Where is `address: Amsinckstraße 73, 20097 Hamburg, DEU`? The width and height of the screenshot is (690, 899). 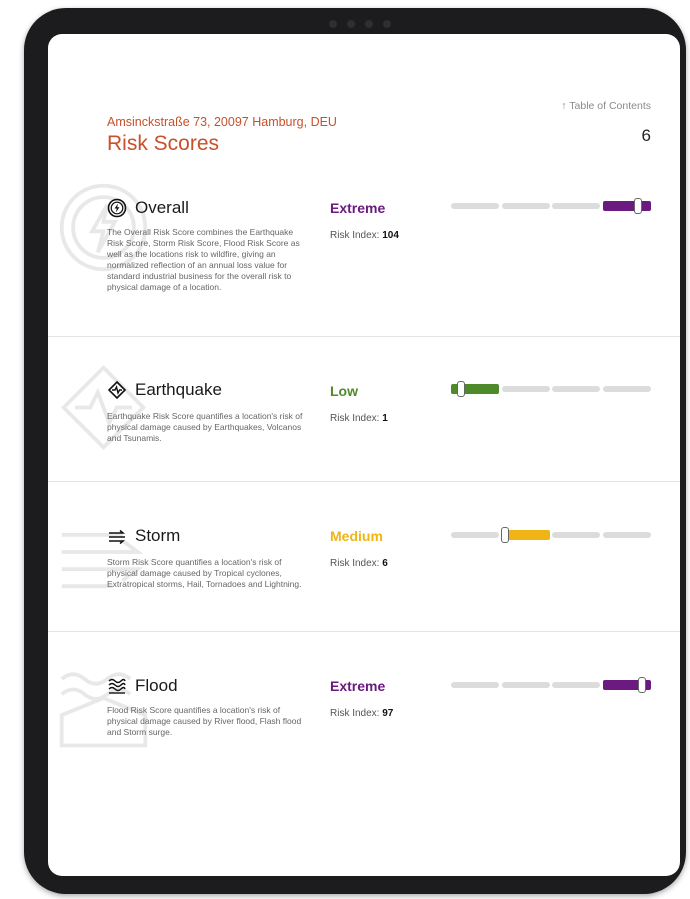 address: Amsinckstraße 73, 20097 Hamburg, DEU is located at coordinates (222, 122).